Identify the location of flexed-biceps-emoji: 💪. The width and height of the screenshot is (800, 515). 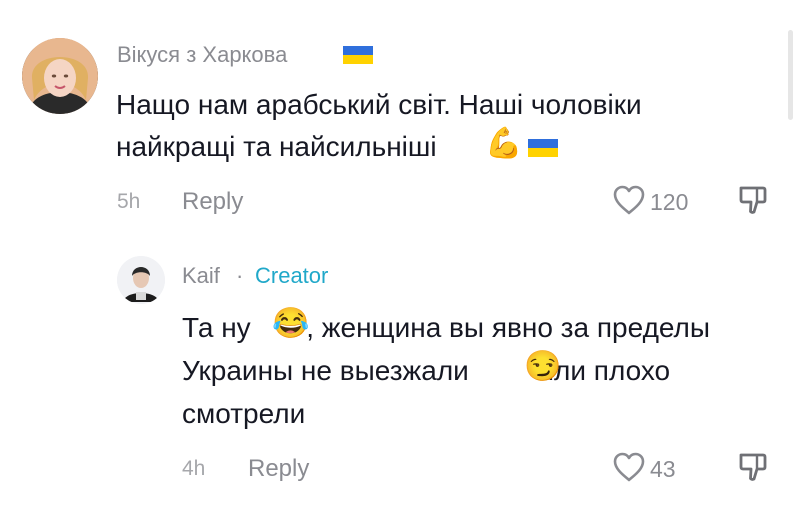
(504, 143).